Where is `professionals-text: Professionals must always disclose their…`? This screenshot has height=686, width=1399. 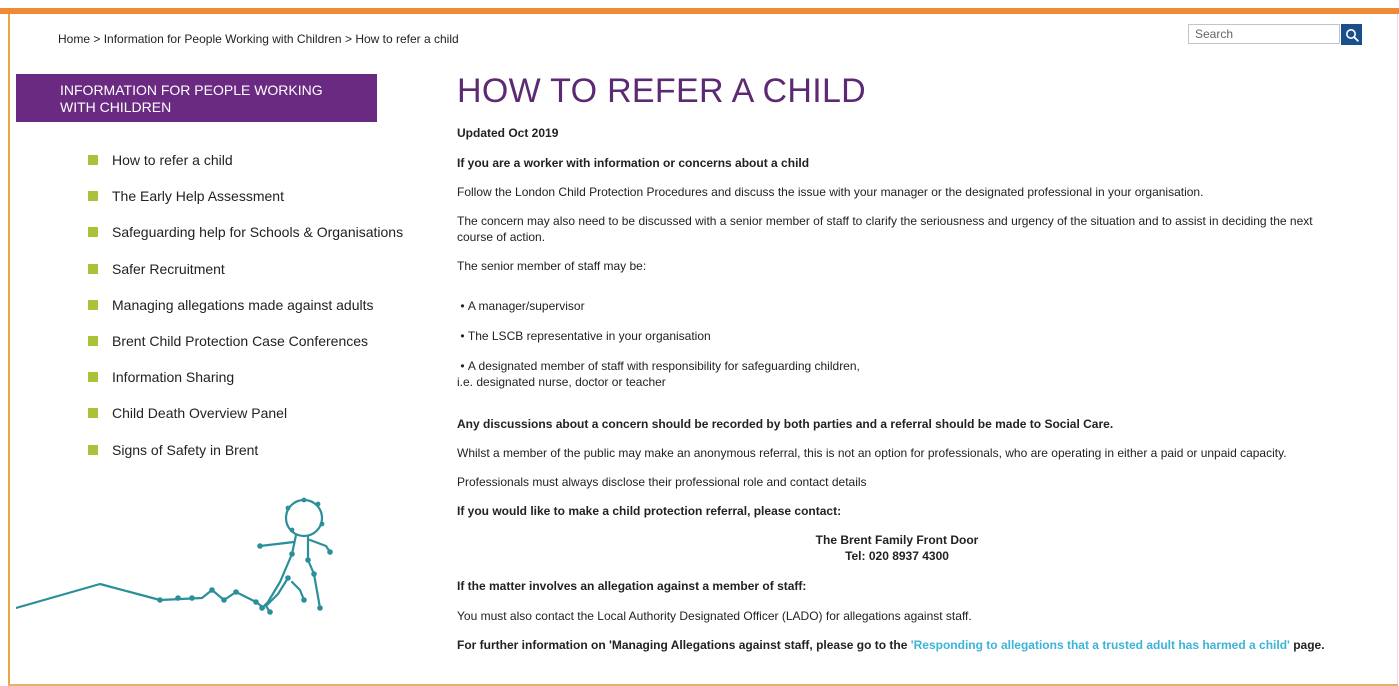 professionals-text: Professionals must always disclose their… is located at coordinates (662, 482).